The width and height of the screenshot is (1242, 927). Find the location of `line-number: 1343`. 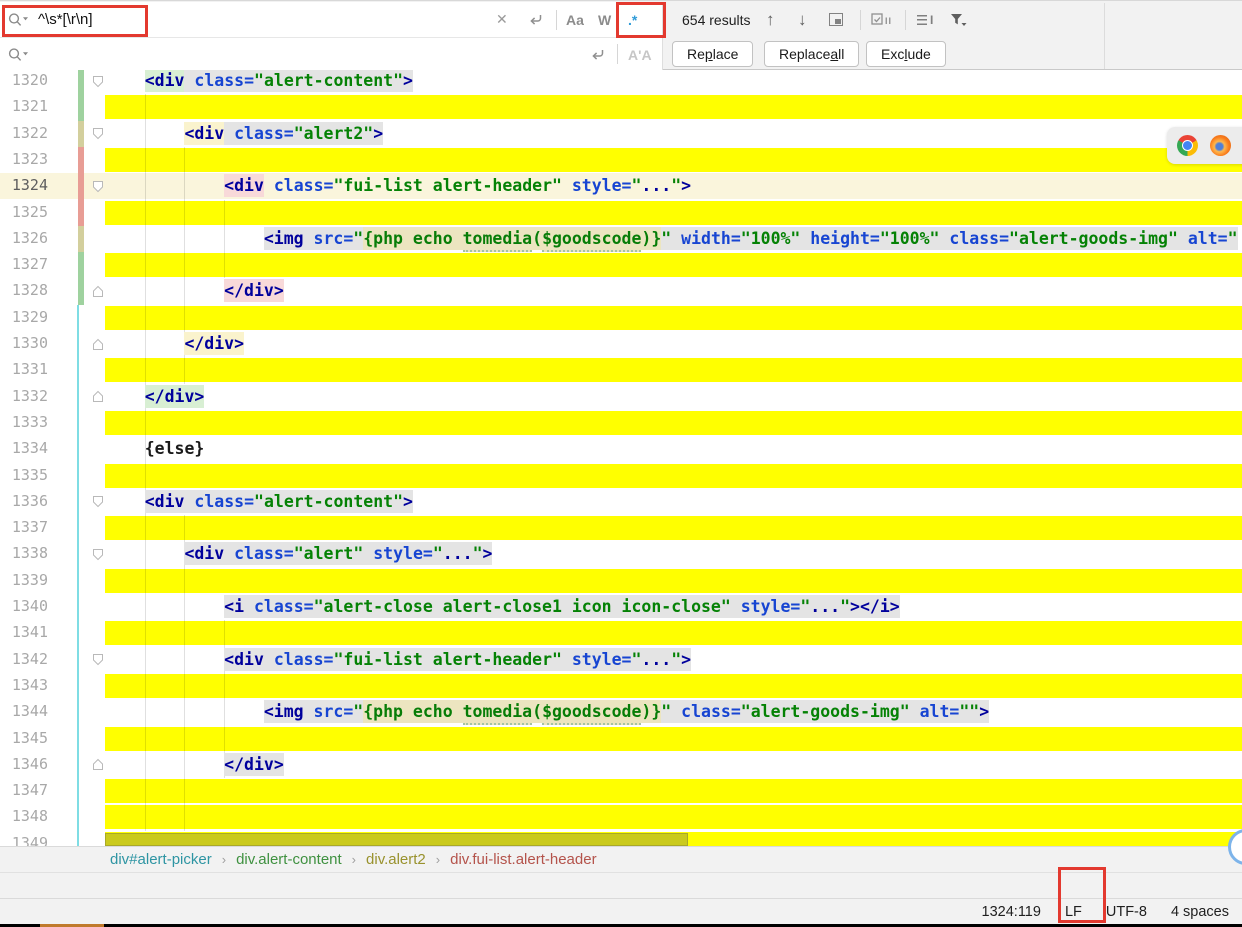

line-number: 1343 is located at coordinates (24, 685).